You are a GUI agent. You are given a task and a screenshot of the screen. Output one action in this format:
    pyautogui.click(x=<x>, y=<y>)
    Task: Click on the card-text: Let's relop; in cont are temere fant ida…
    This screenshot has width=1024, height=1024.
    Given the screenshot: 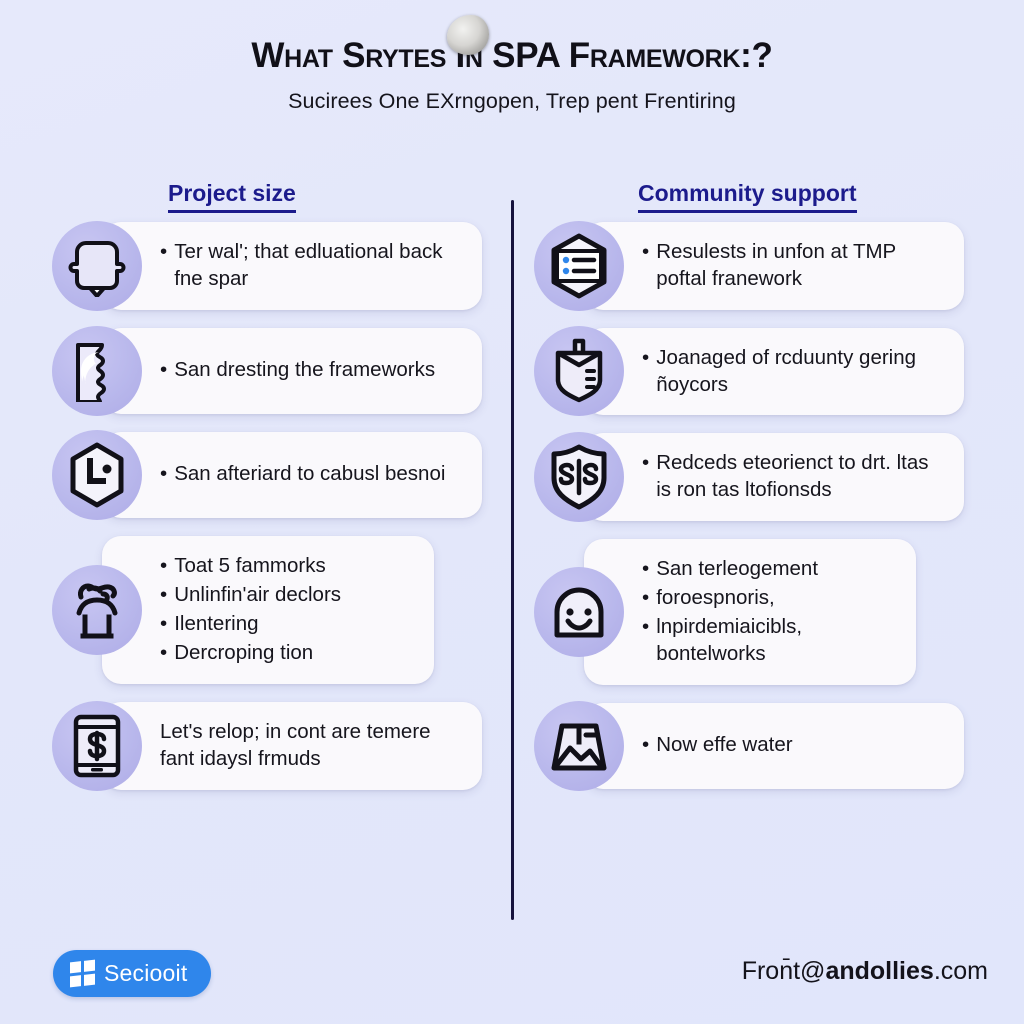 What is the action you would take?
    pyautogui.click(x=295, y=745)
    